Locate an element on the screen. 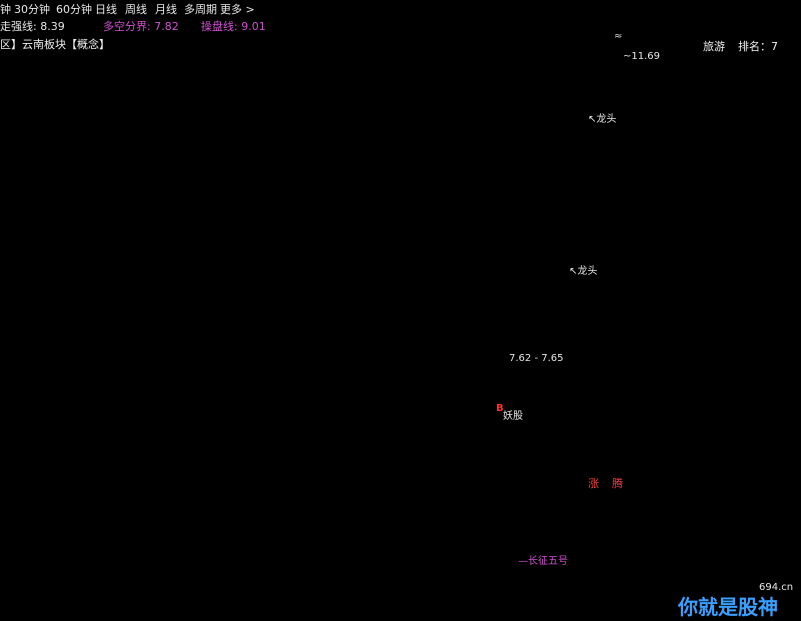 Image resolution: width=801 pixels, height=621 pixels. trend-line-label: 走强线 is located at coordinates (16, 26).